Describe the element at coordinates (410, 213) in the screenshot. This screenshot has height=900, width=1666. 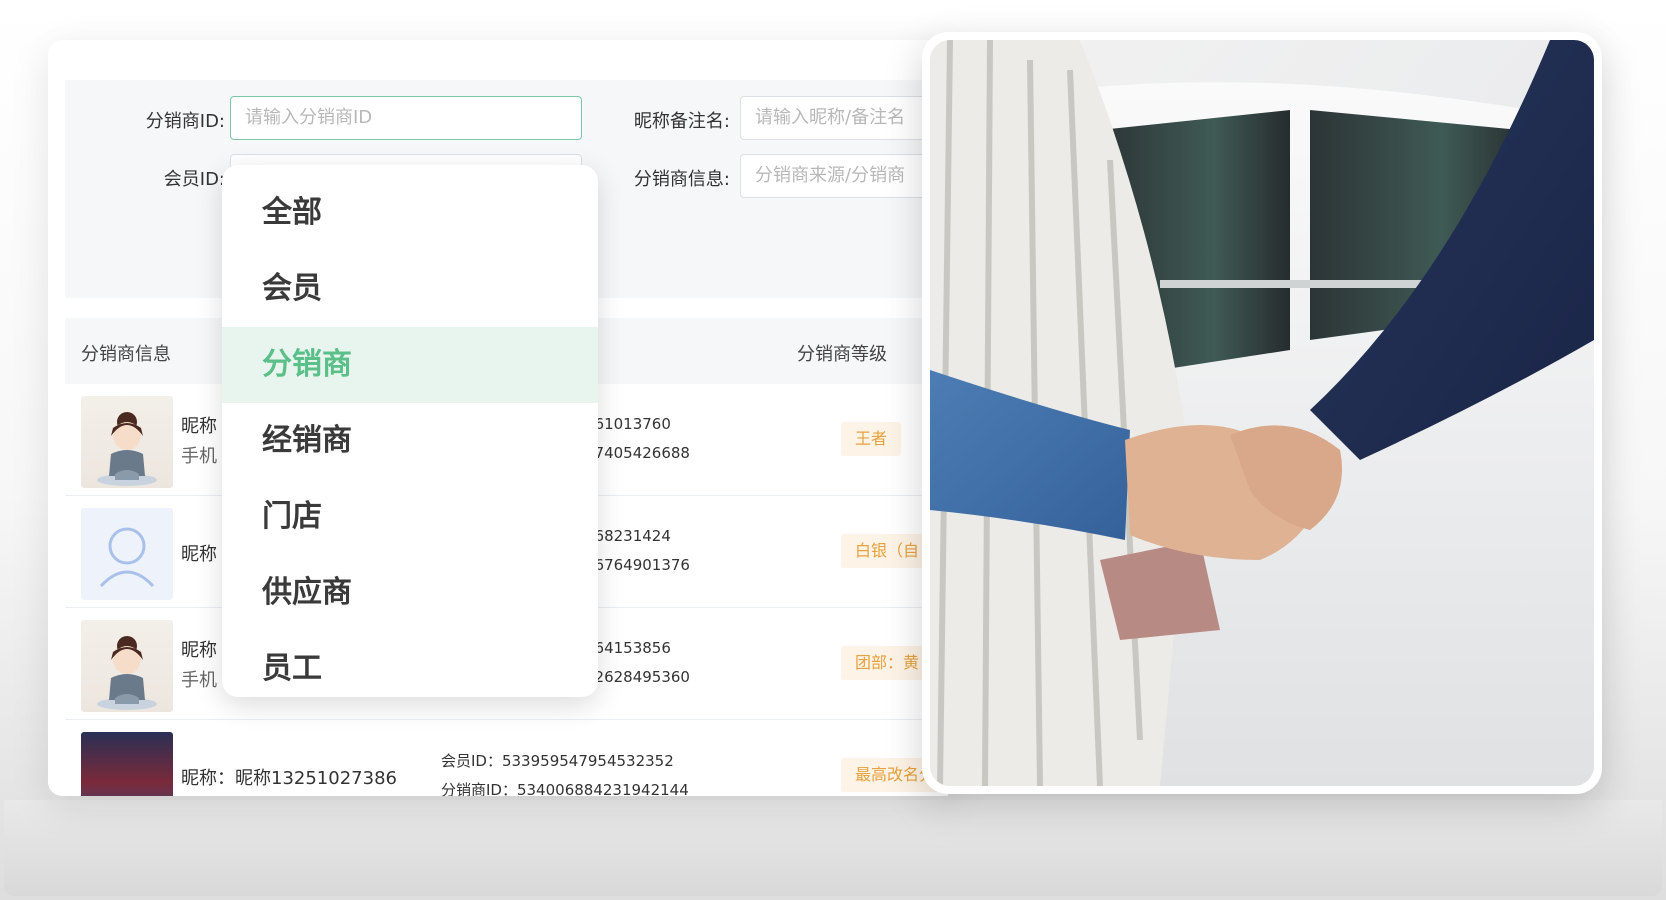
I see `dropdown-option-all: 全部` at that location.